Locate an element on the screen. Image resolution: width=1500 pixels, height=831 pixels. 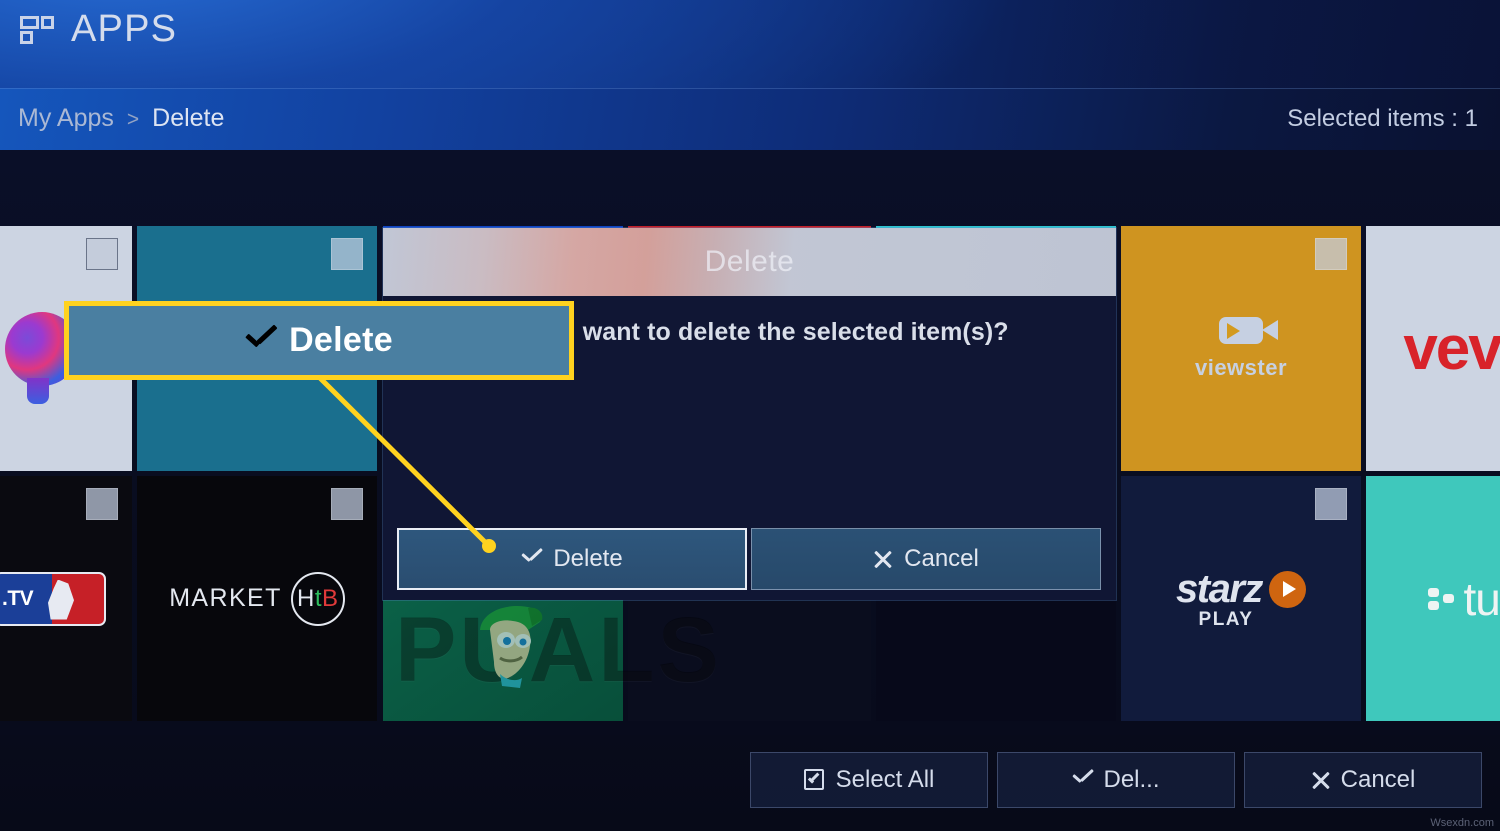
breadcrumb-bar: My Apps > Delete Selected items : 1 is located at coordinates (750, 119).